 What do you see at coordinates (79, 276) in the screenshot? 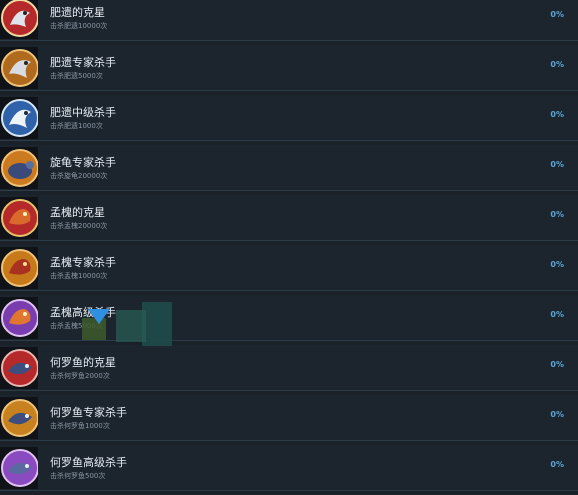
I see `achievement-description: 击杀孟槐10000次` at bounding box center [79, 276].